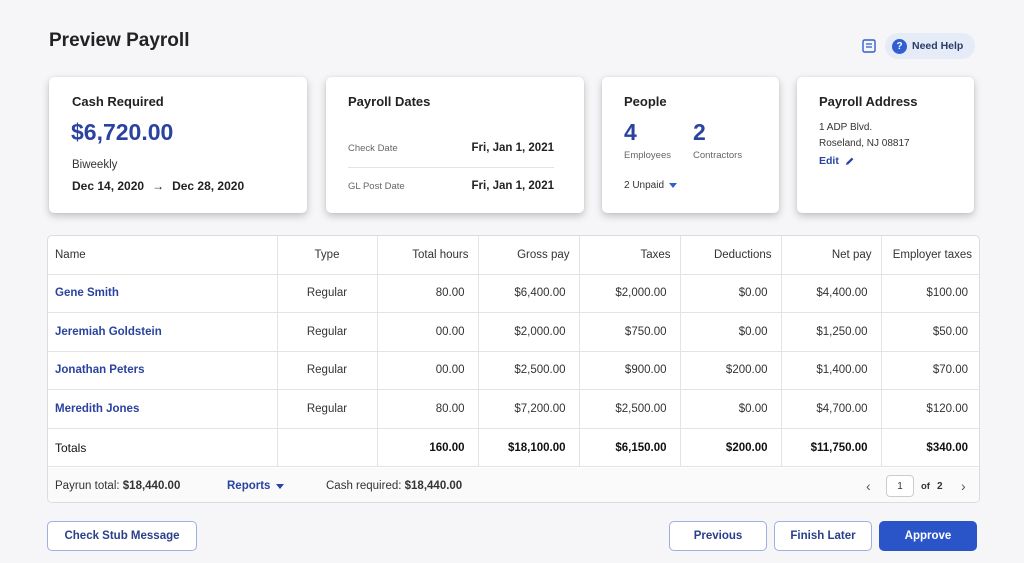 The width and height of the screenshot is (1024, 563). I want to click on page-total: 2, so click(940, 486).